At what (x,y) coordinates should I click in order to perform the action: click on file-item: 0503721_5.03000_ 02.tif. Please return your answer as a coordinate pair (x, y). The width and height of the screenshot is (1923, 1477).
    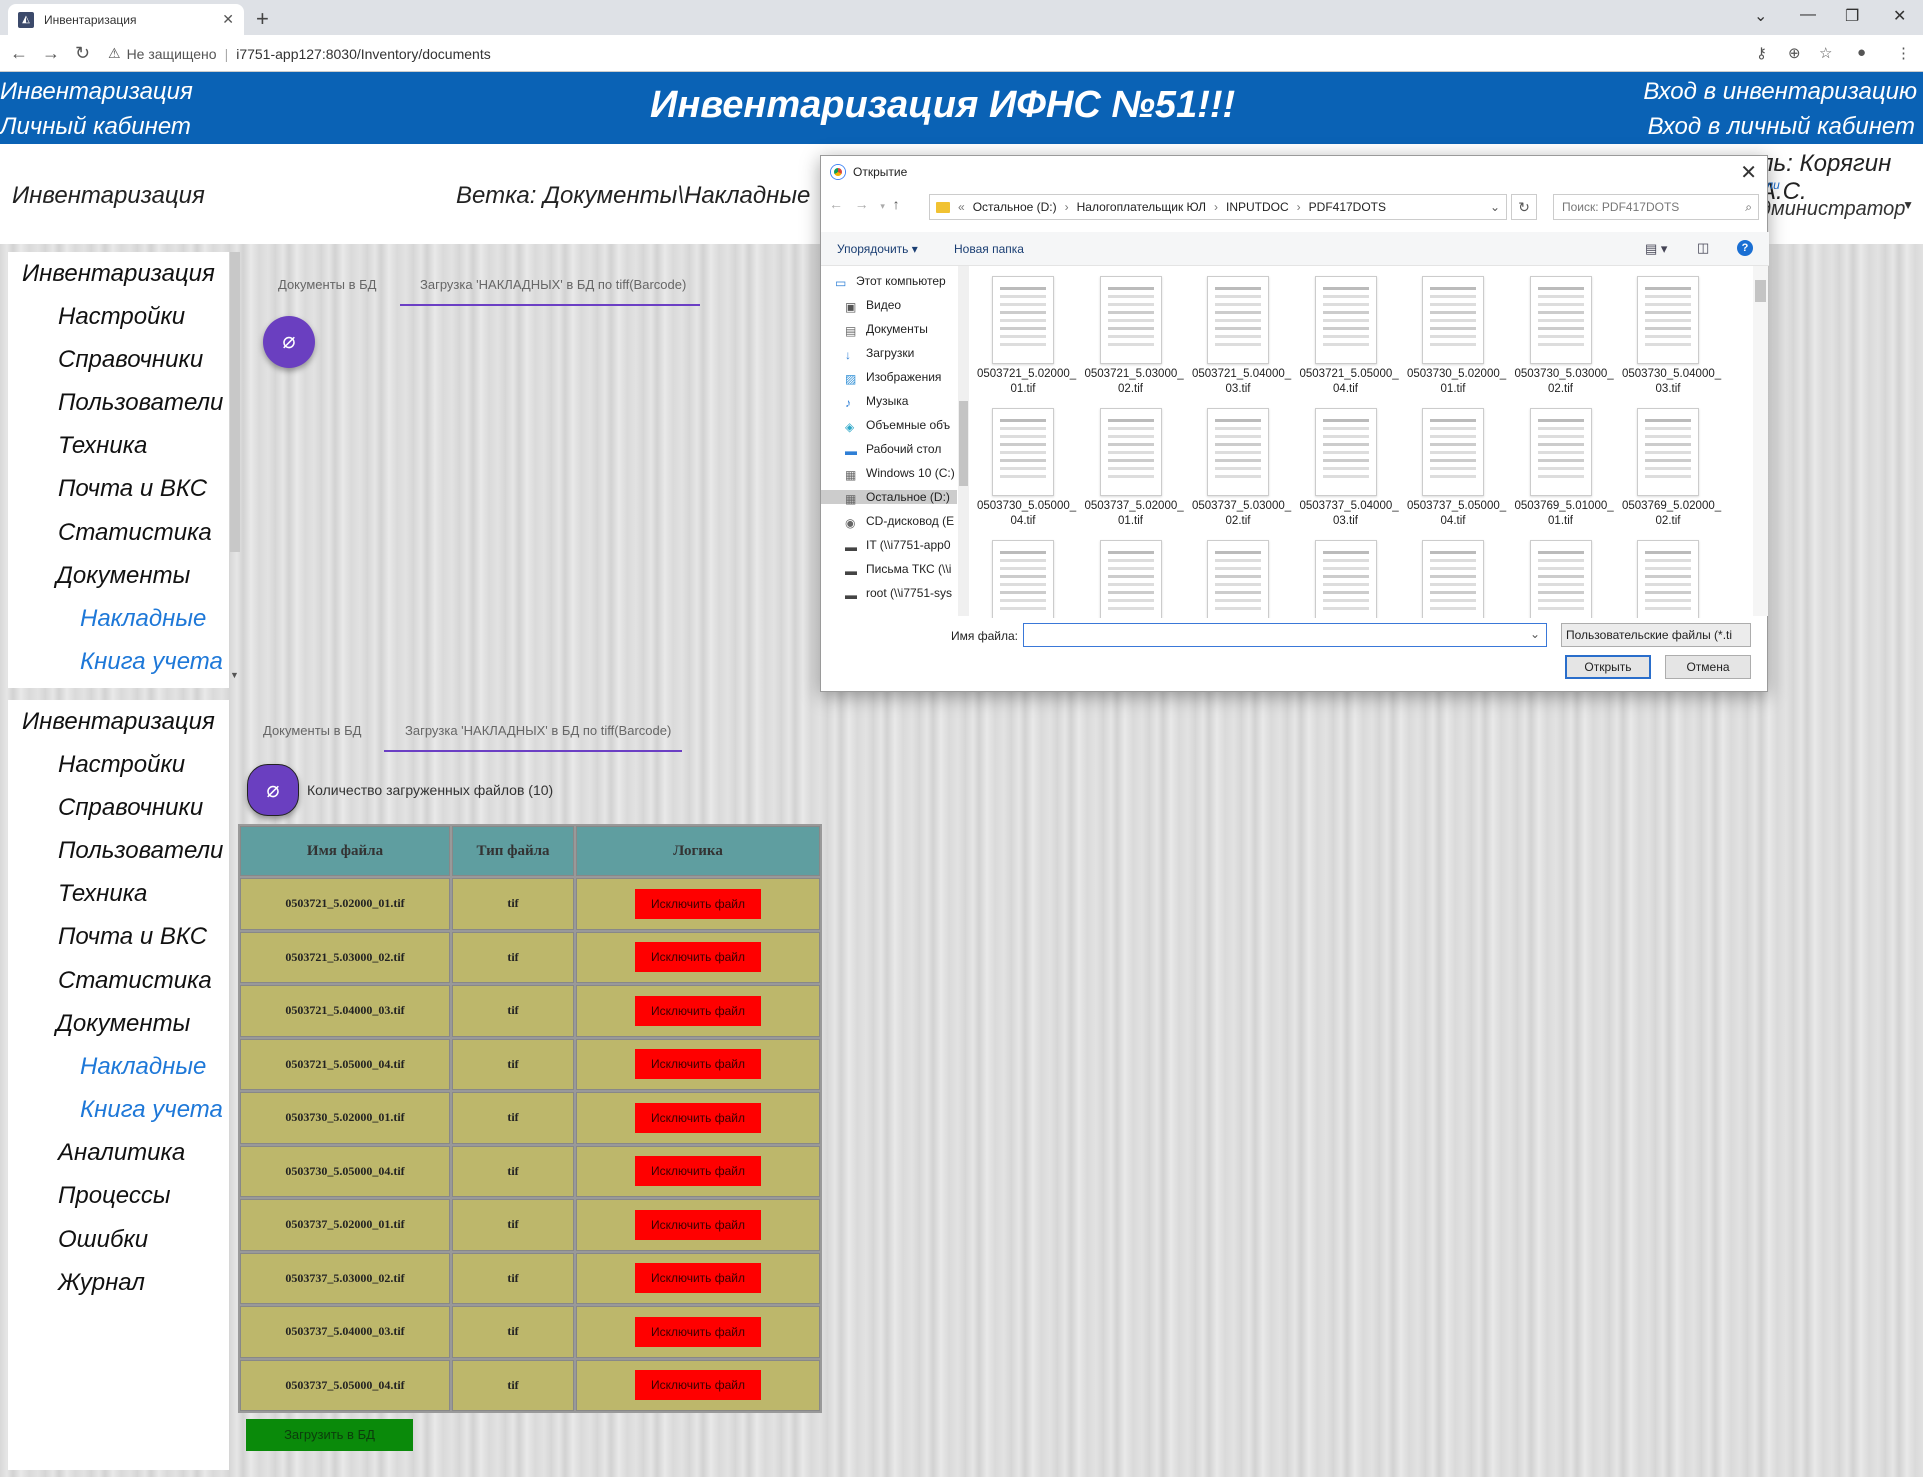
    Looking at the image, I should click on (1134, 336).